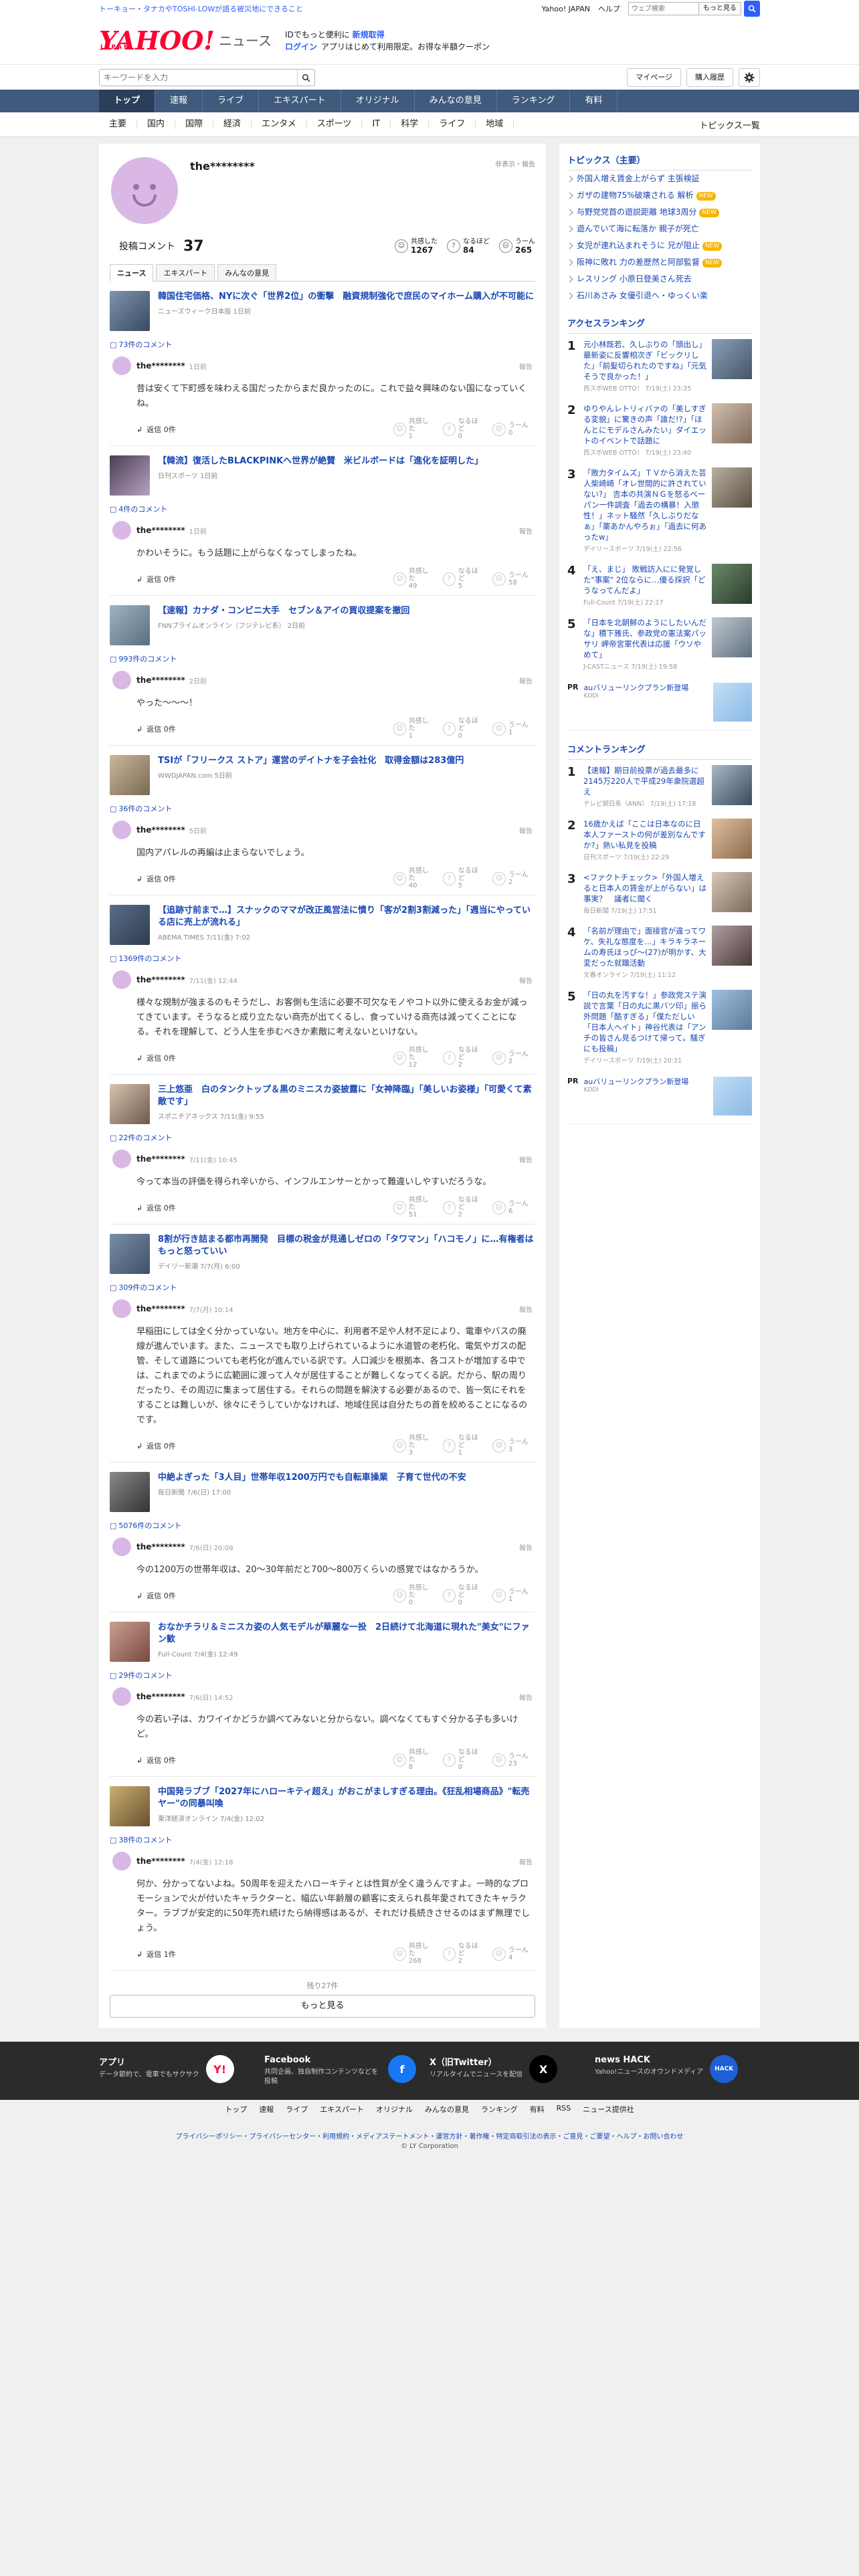 The image size is (859, 2576). I want to click on footer-link: ライブ, so click(297, 2109).